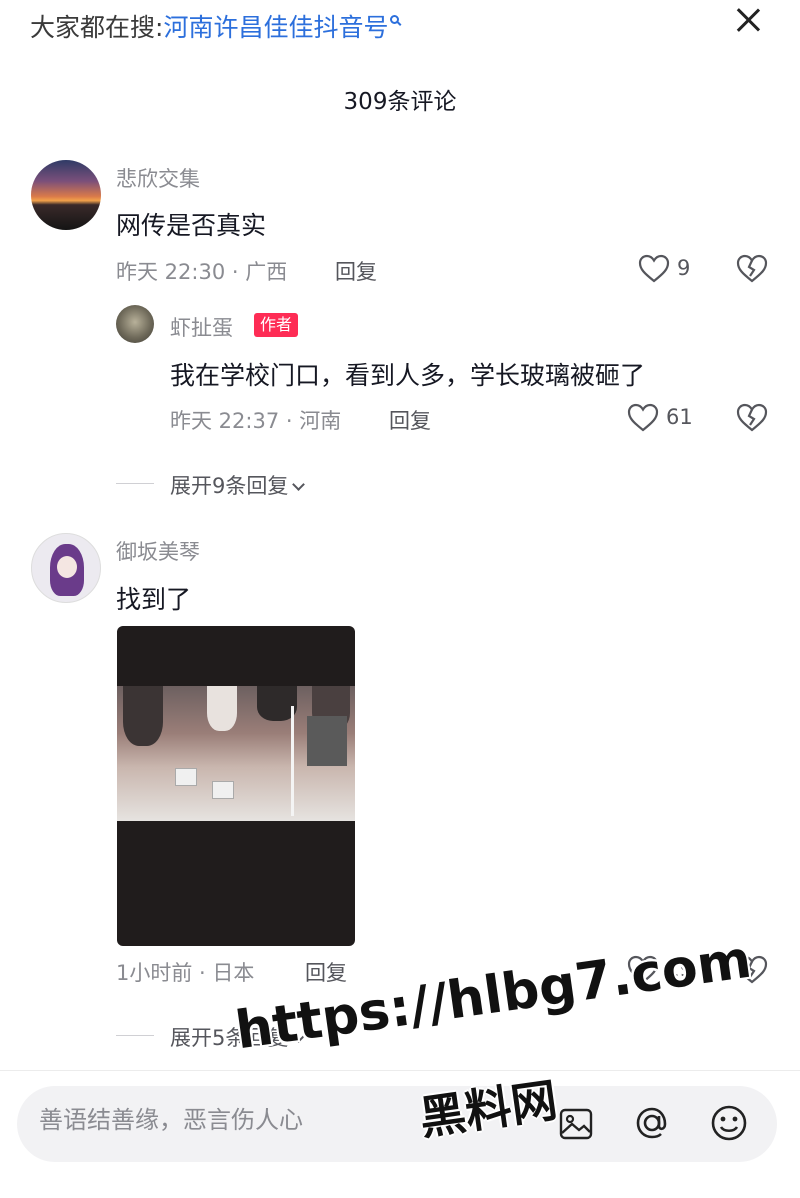  Describe the element at coordinates (185, 973) in the screenshot. I see `comment-meta: 1小时前 · 日本` at that location.